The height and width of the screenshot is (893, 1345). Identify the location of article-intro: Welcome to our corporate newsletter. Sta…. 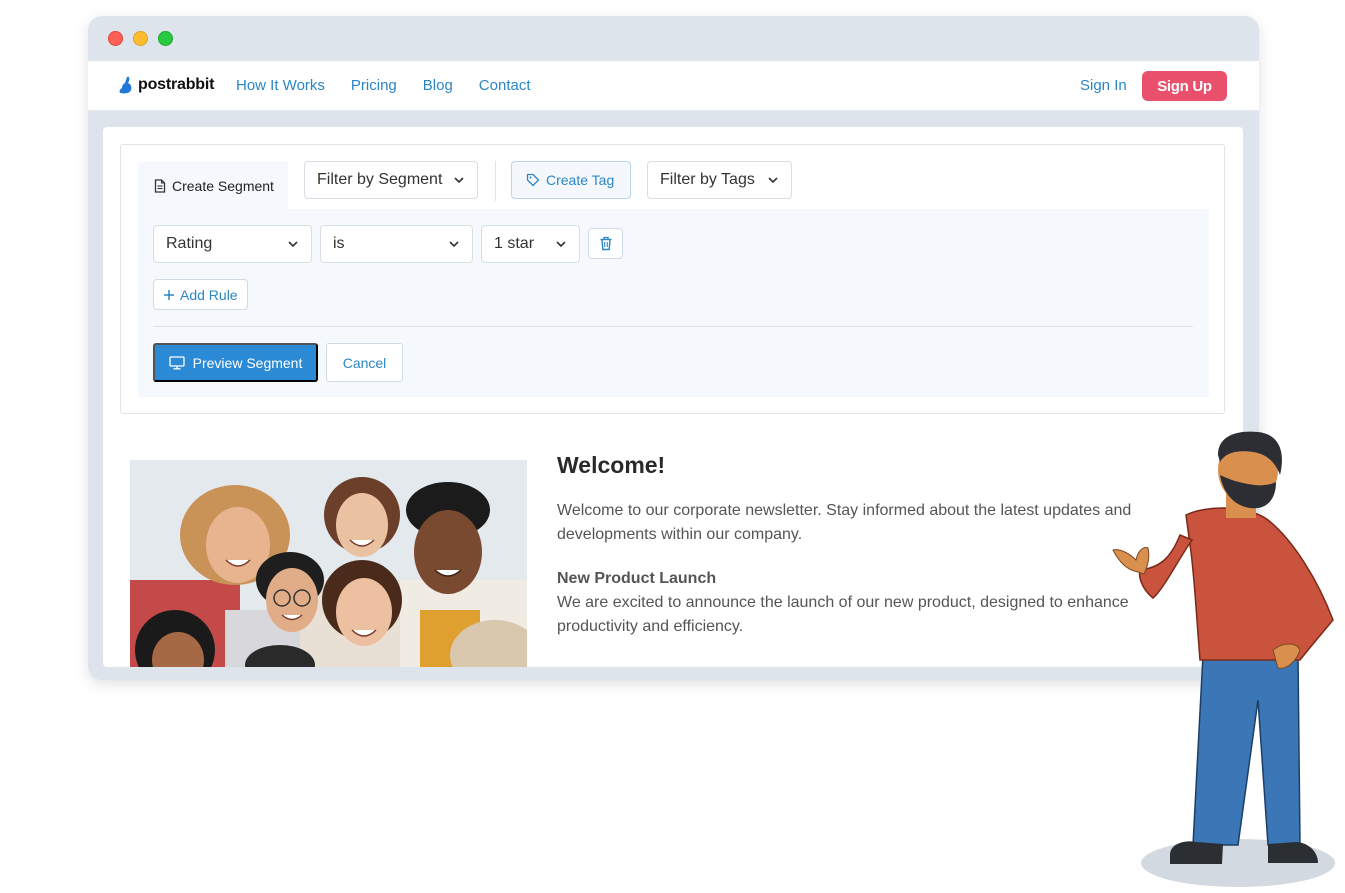
(844, 522).